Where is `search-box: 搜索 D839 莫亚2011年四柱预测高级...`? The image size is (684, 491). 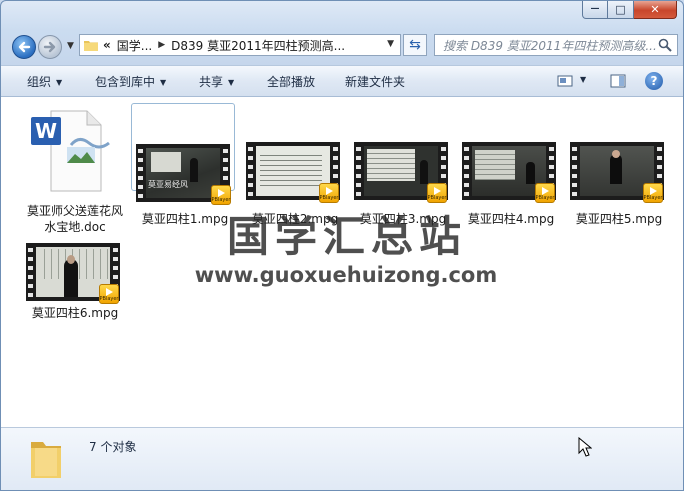 search-box: 搜索 D839 莫亚2011年四柱预测高级... is located at coordinates (556, 45).